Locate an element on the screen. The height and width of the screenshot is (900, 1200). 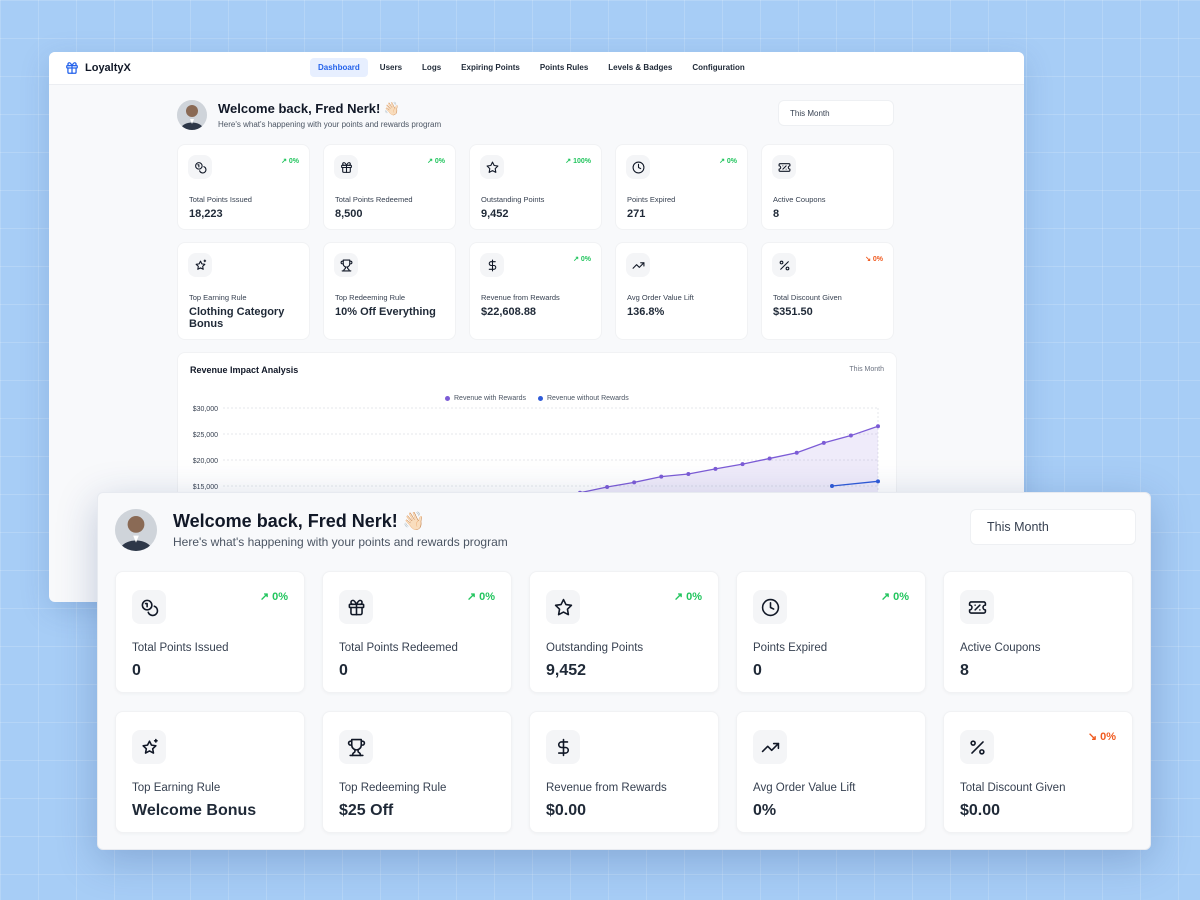
stat-card-points-expired: ↗ 0% Points Expired 0 is located at coordinates (831, 632).